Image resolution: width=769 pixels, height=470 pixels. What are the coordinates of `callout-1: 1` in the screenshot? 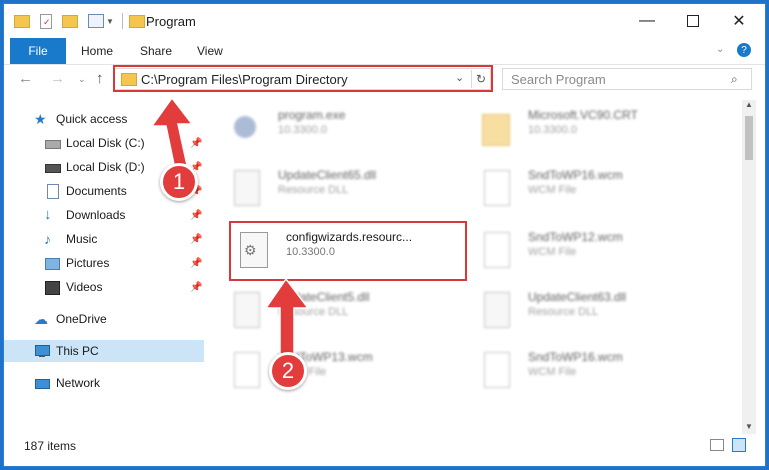 It's located at (179, 182).